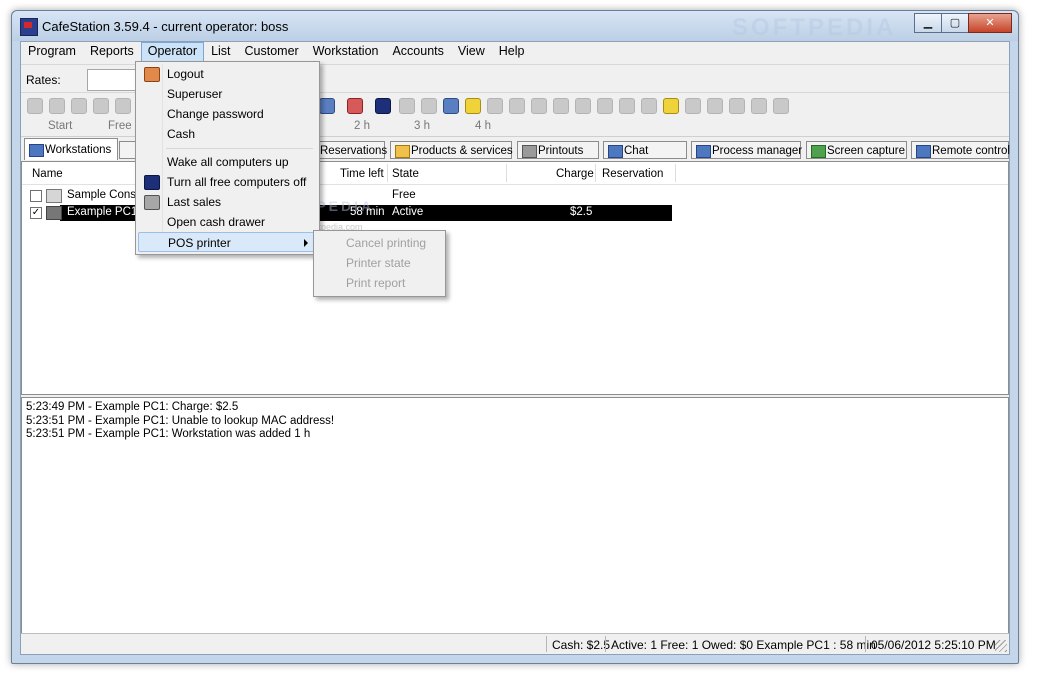  I want to click on column-charge: Charge, so click(575, 174).